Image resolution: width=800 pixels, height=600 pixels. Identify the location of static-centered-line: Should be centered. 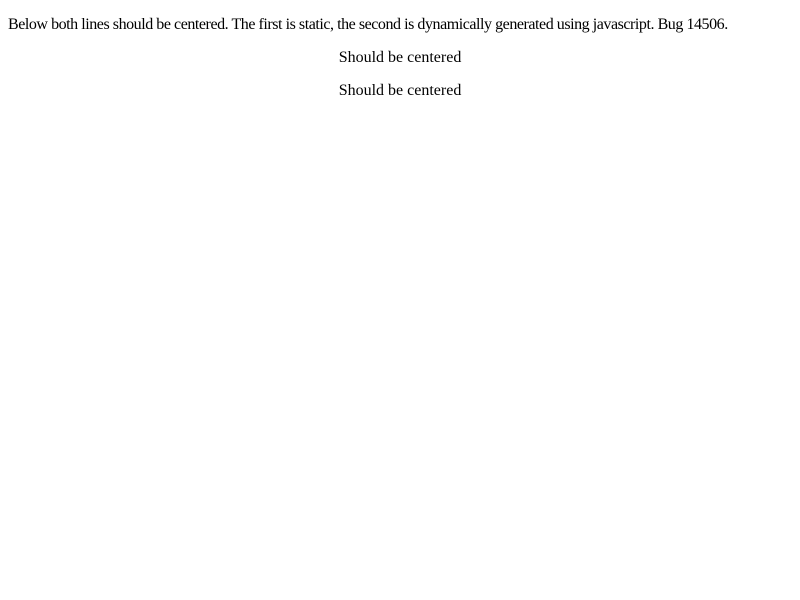
(400, 57).